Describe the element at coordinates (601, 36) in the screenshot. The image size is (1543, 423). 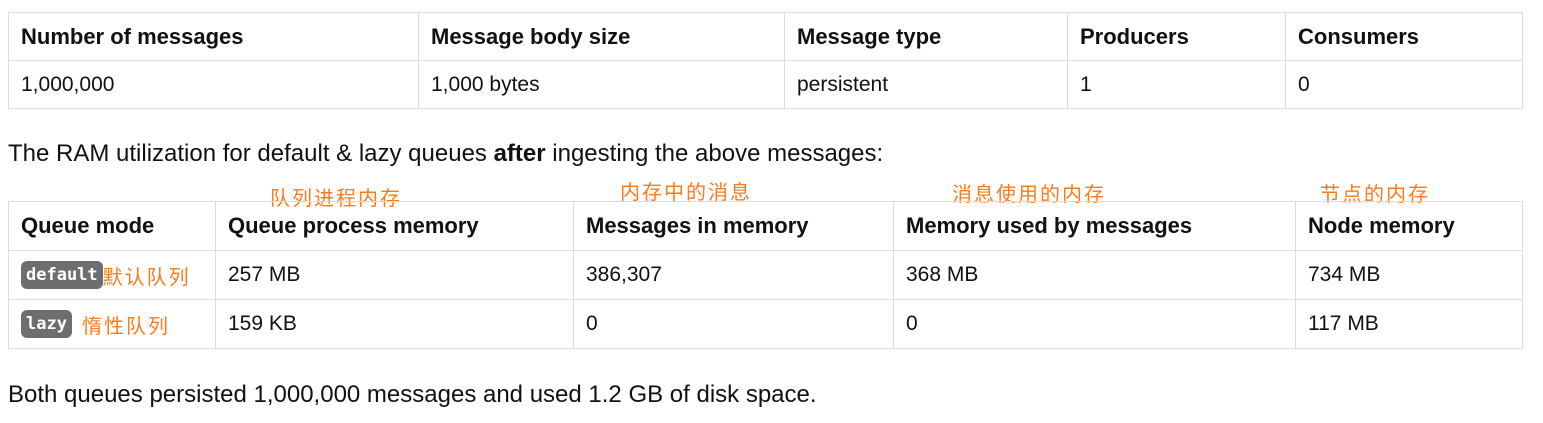
I see `header-message-body-size: Message body size` at that location.